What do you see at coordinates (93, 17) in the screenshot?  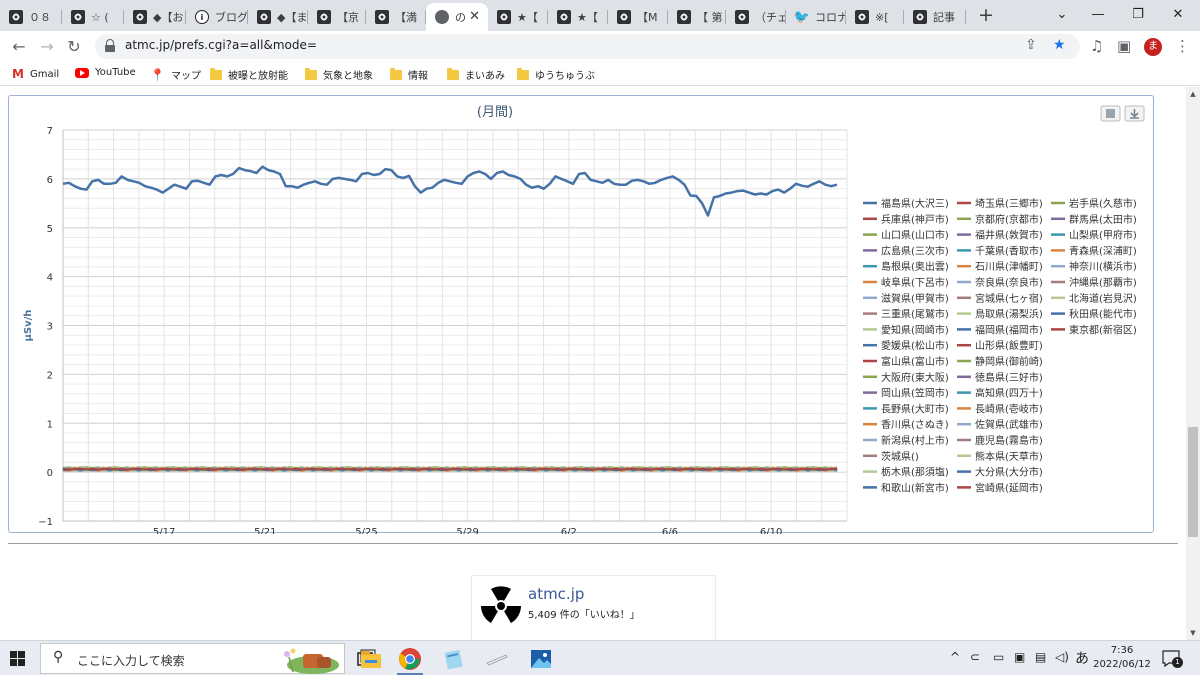 I see `browser-tab: ☆ (` at bounding box center [93, 17].